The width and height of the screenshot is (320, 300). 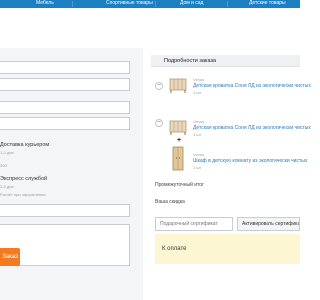 I want to click on address-field, so click(x=65, y=123).